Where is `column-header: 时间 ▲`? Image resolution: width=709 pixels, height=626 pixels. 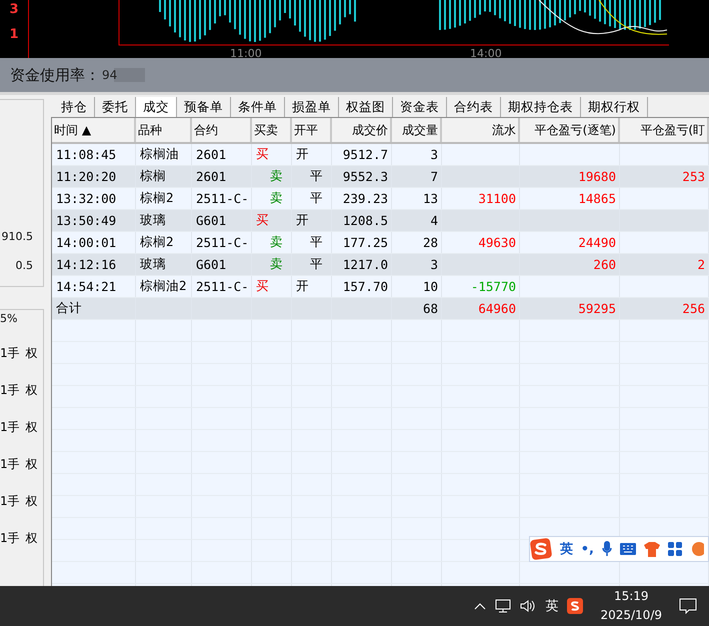 column-header: 时间 ▲ is located at coordinates (94, 130).